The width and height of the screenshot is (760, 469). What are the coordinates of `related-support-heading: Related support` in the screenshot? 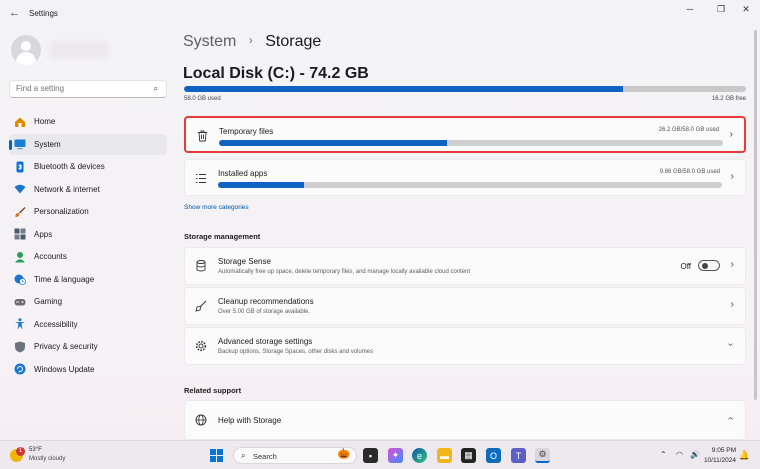 It's located at (213, 390).